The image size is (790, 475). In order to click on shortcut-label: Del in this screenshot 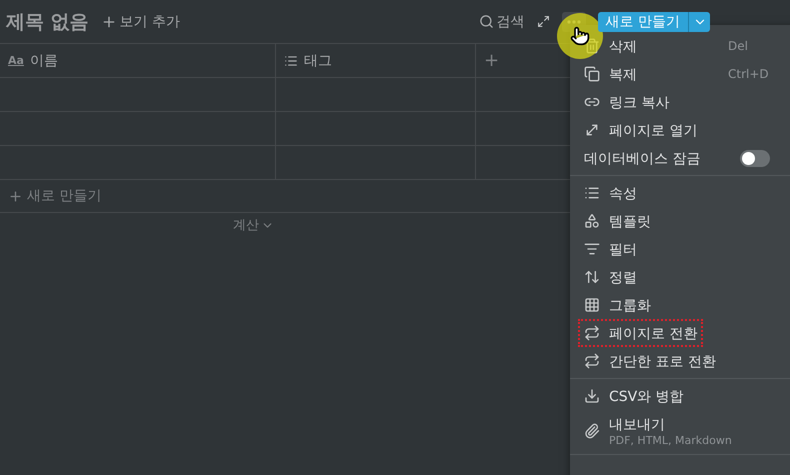, I will do `click(738, 46)`.